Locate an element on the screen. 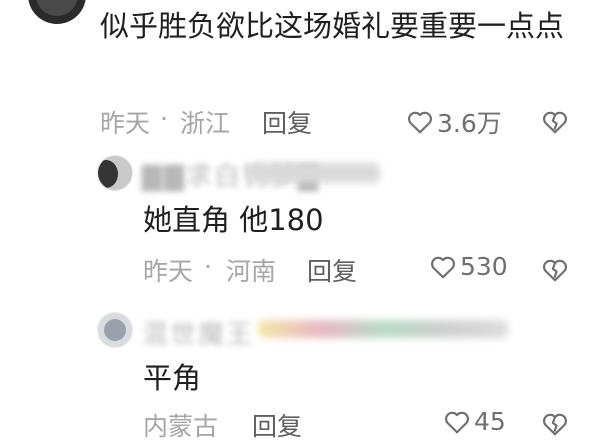  comment-time: 昨天 is located at coordinates (125, 123).